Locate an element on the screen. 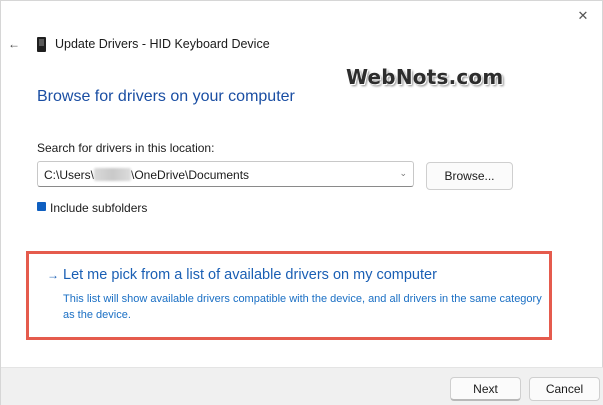  window-title: Update Drivers - HID Keyboard Device is located at coordinates (162, 44).